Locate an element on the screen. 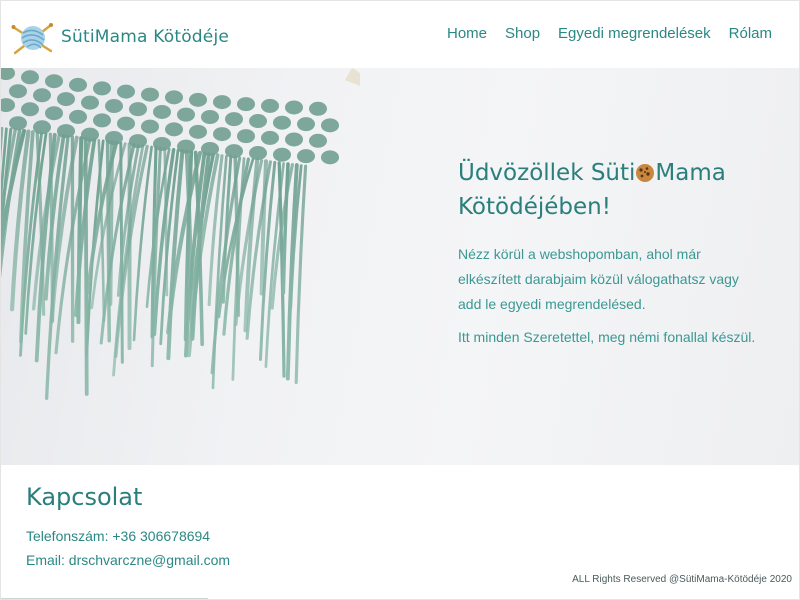 The width and height of the screenshot is (800, 600). contact-phone: Telefonszám: +36 306678694 is located at coordinates (118, 536).